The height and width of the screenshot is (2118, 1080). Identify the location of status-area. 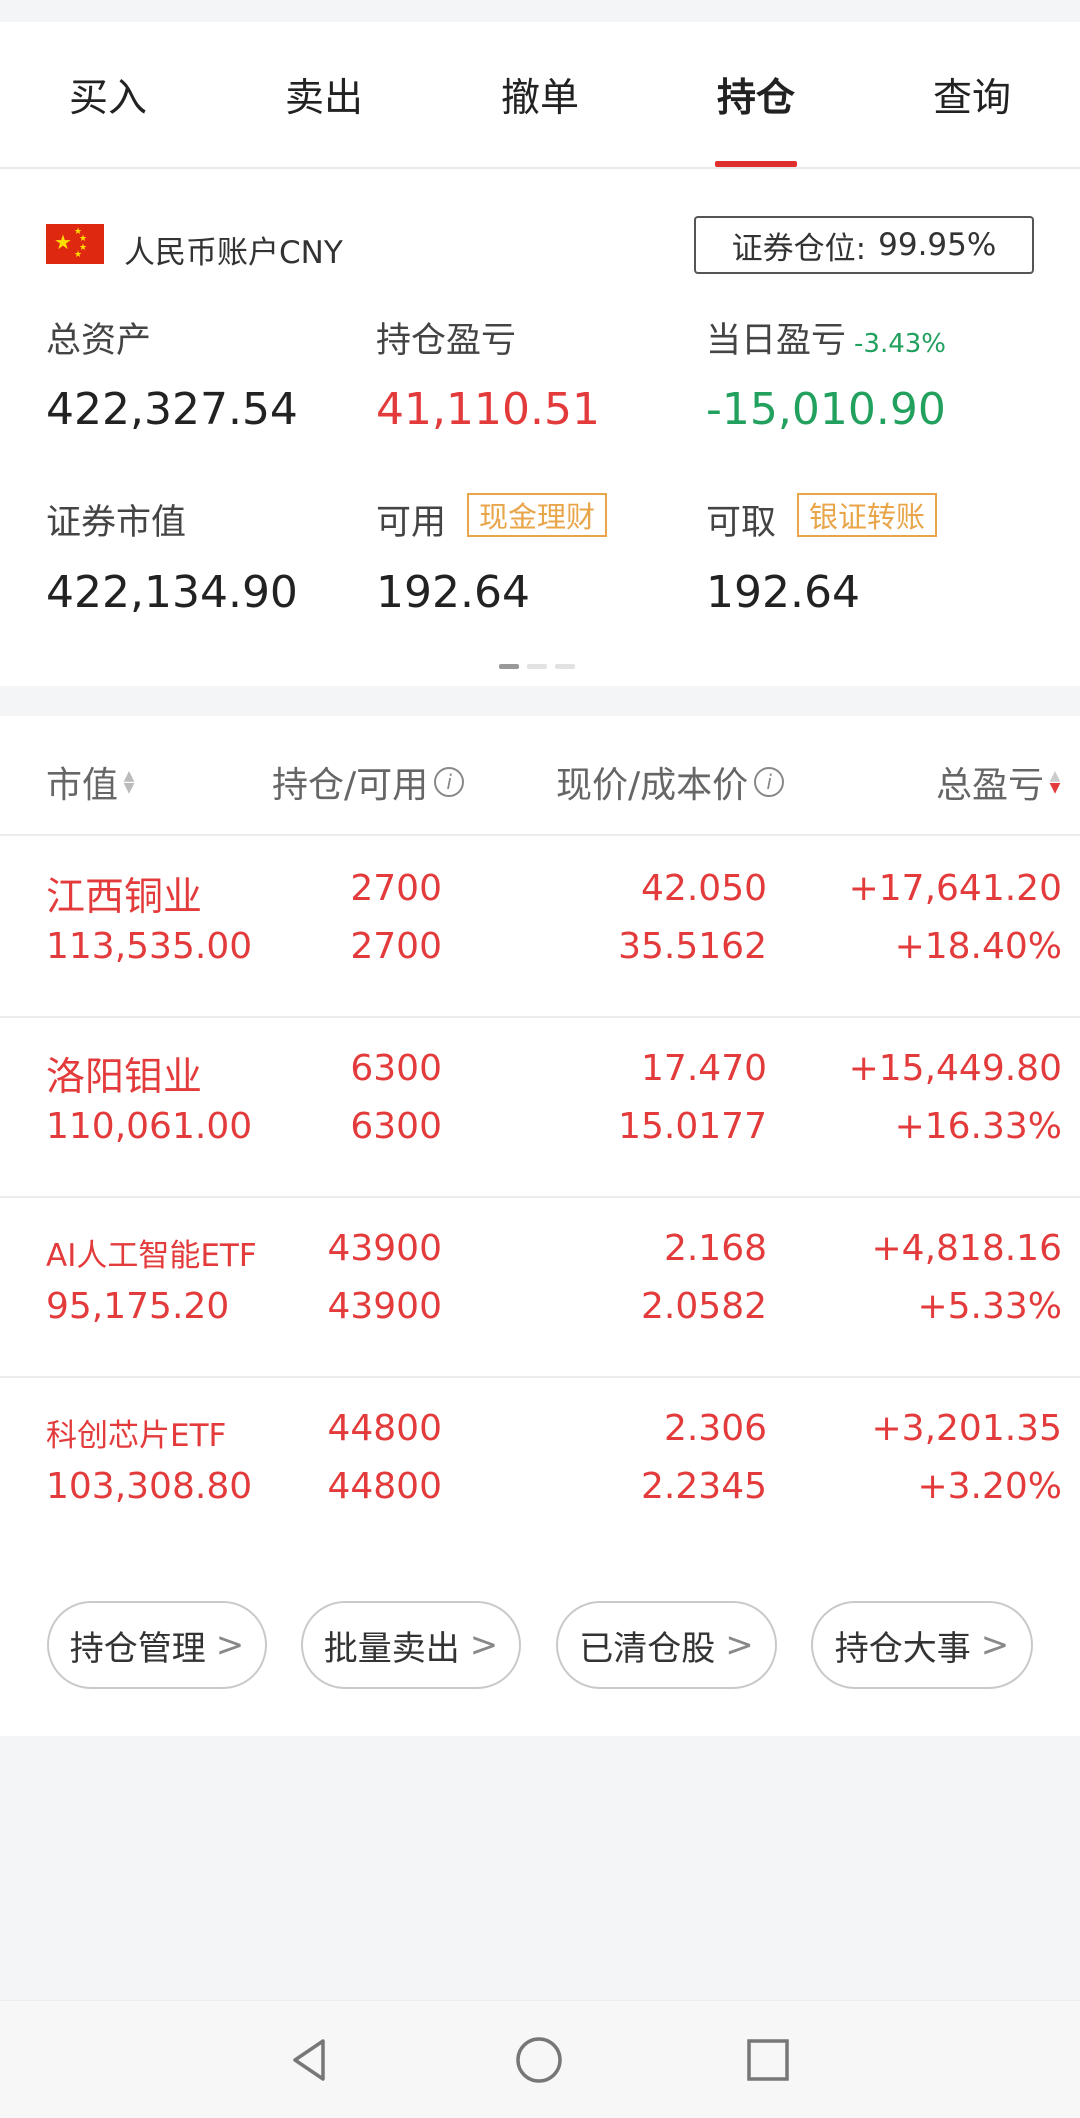
(540, 11).